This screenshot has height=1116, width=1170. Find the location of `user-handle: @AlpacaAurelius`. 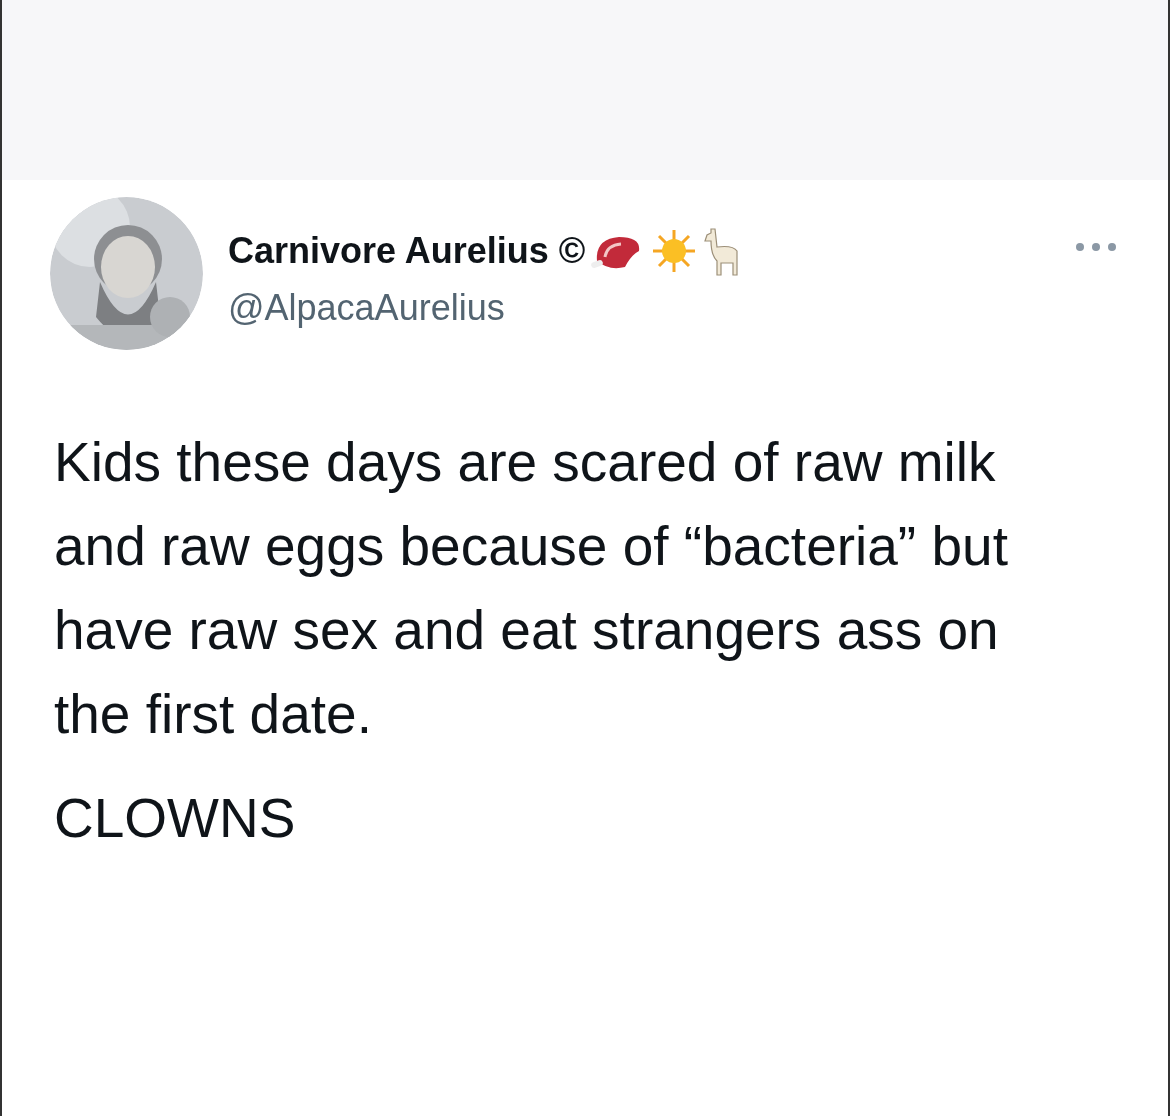

user-handle: @AlpacaAurelius is located at coordinates (651, 308).